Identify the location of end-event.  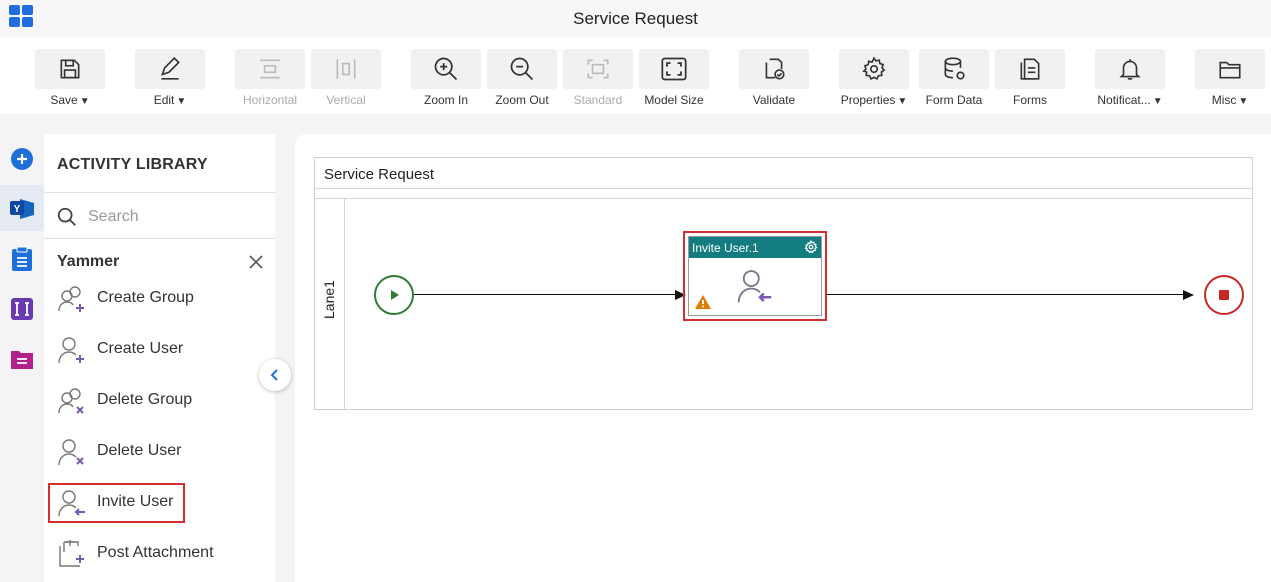
(1224, 295).